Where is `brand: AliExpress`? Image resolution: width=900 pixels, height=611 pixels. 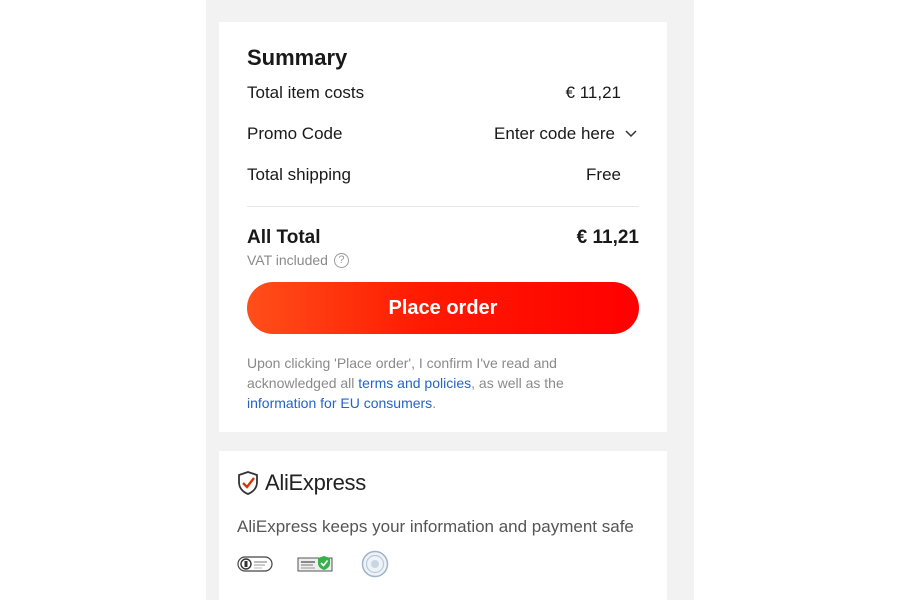 brand: AliExpress is located at coordinates (301, 483).